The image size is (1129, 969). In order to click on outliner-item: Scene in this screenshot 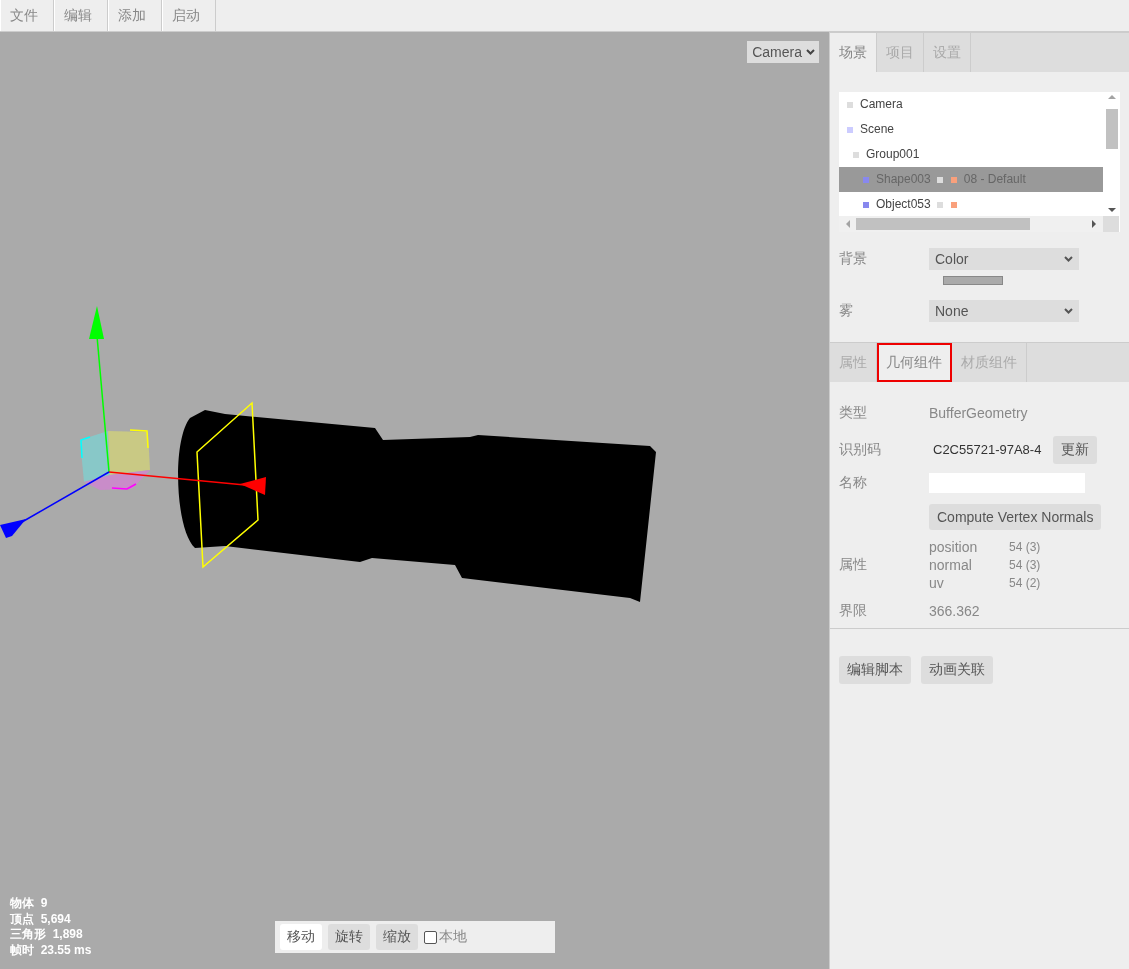, I will do `click(971, 129)`.